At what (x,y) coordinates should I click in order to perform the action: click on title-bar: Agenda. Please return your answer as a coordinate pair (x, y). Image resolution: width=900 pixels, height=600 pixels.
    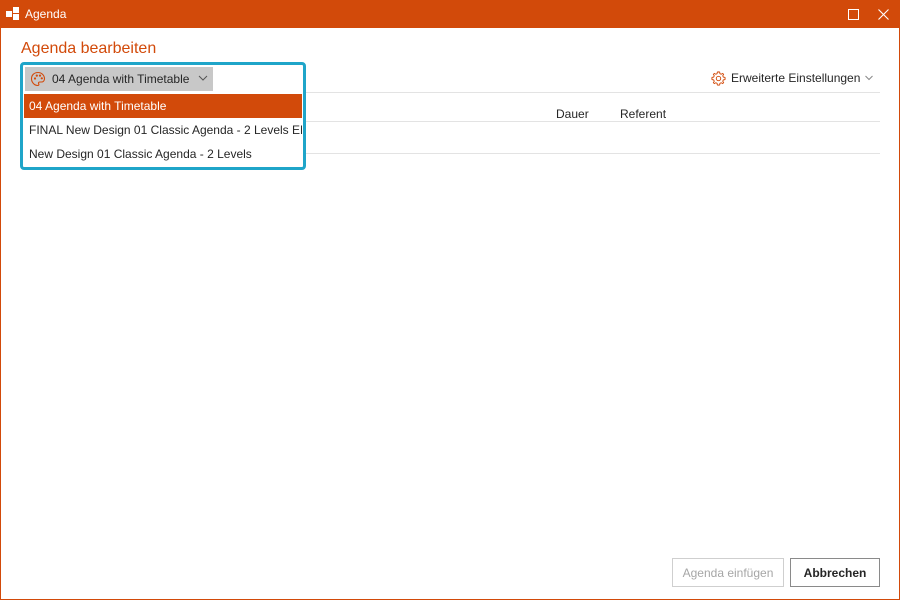
    Looking at the image, I should click on (450, 14).